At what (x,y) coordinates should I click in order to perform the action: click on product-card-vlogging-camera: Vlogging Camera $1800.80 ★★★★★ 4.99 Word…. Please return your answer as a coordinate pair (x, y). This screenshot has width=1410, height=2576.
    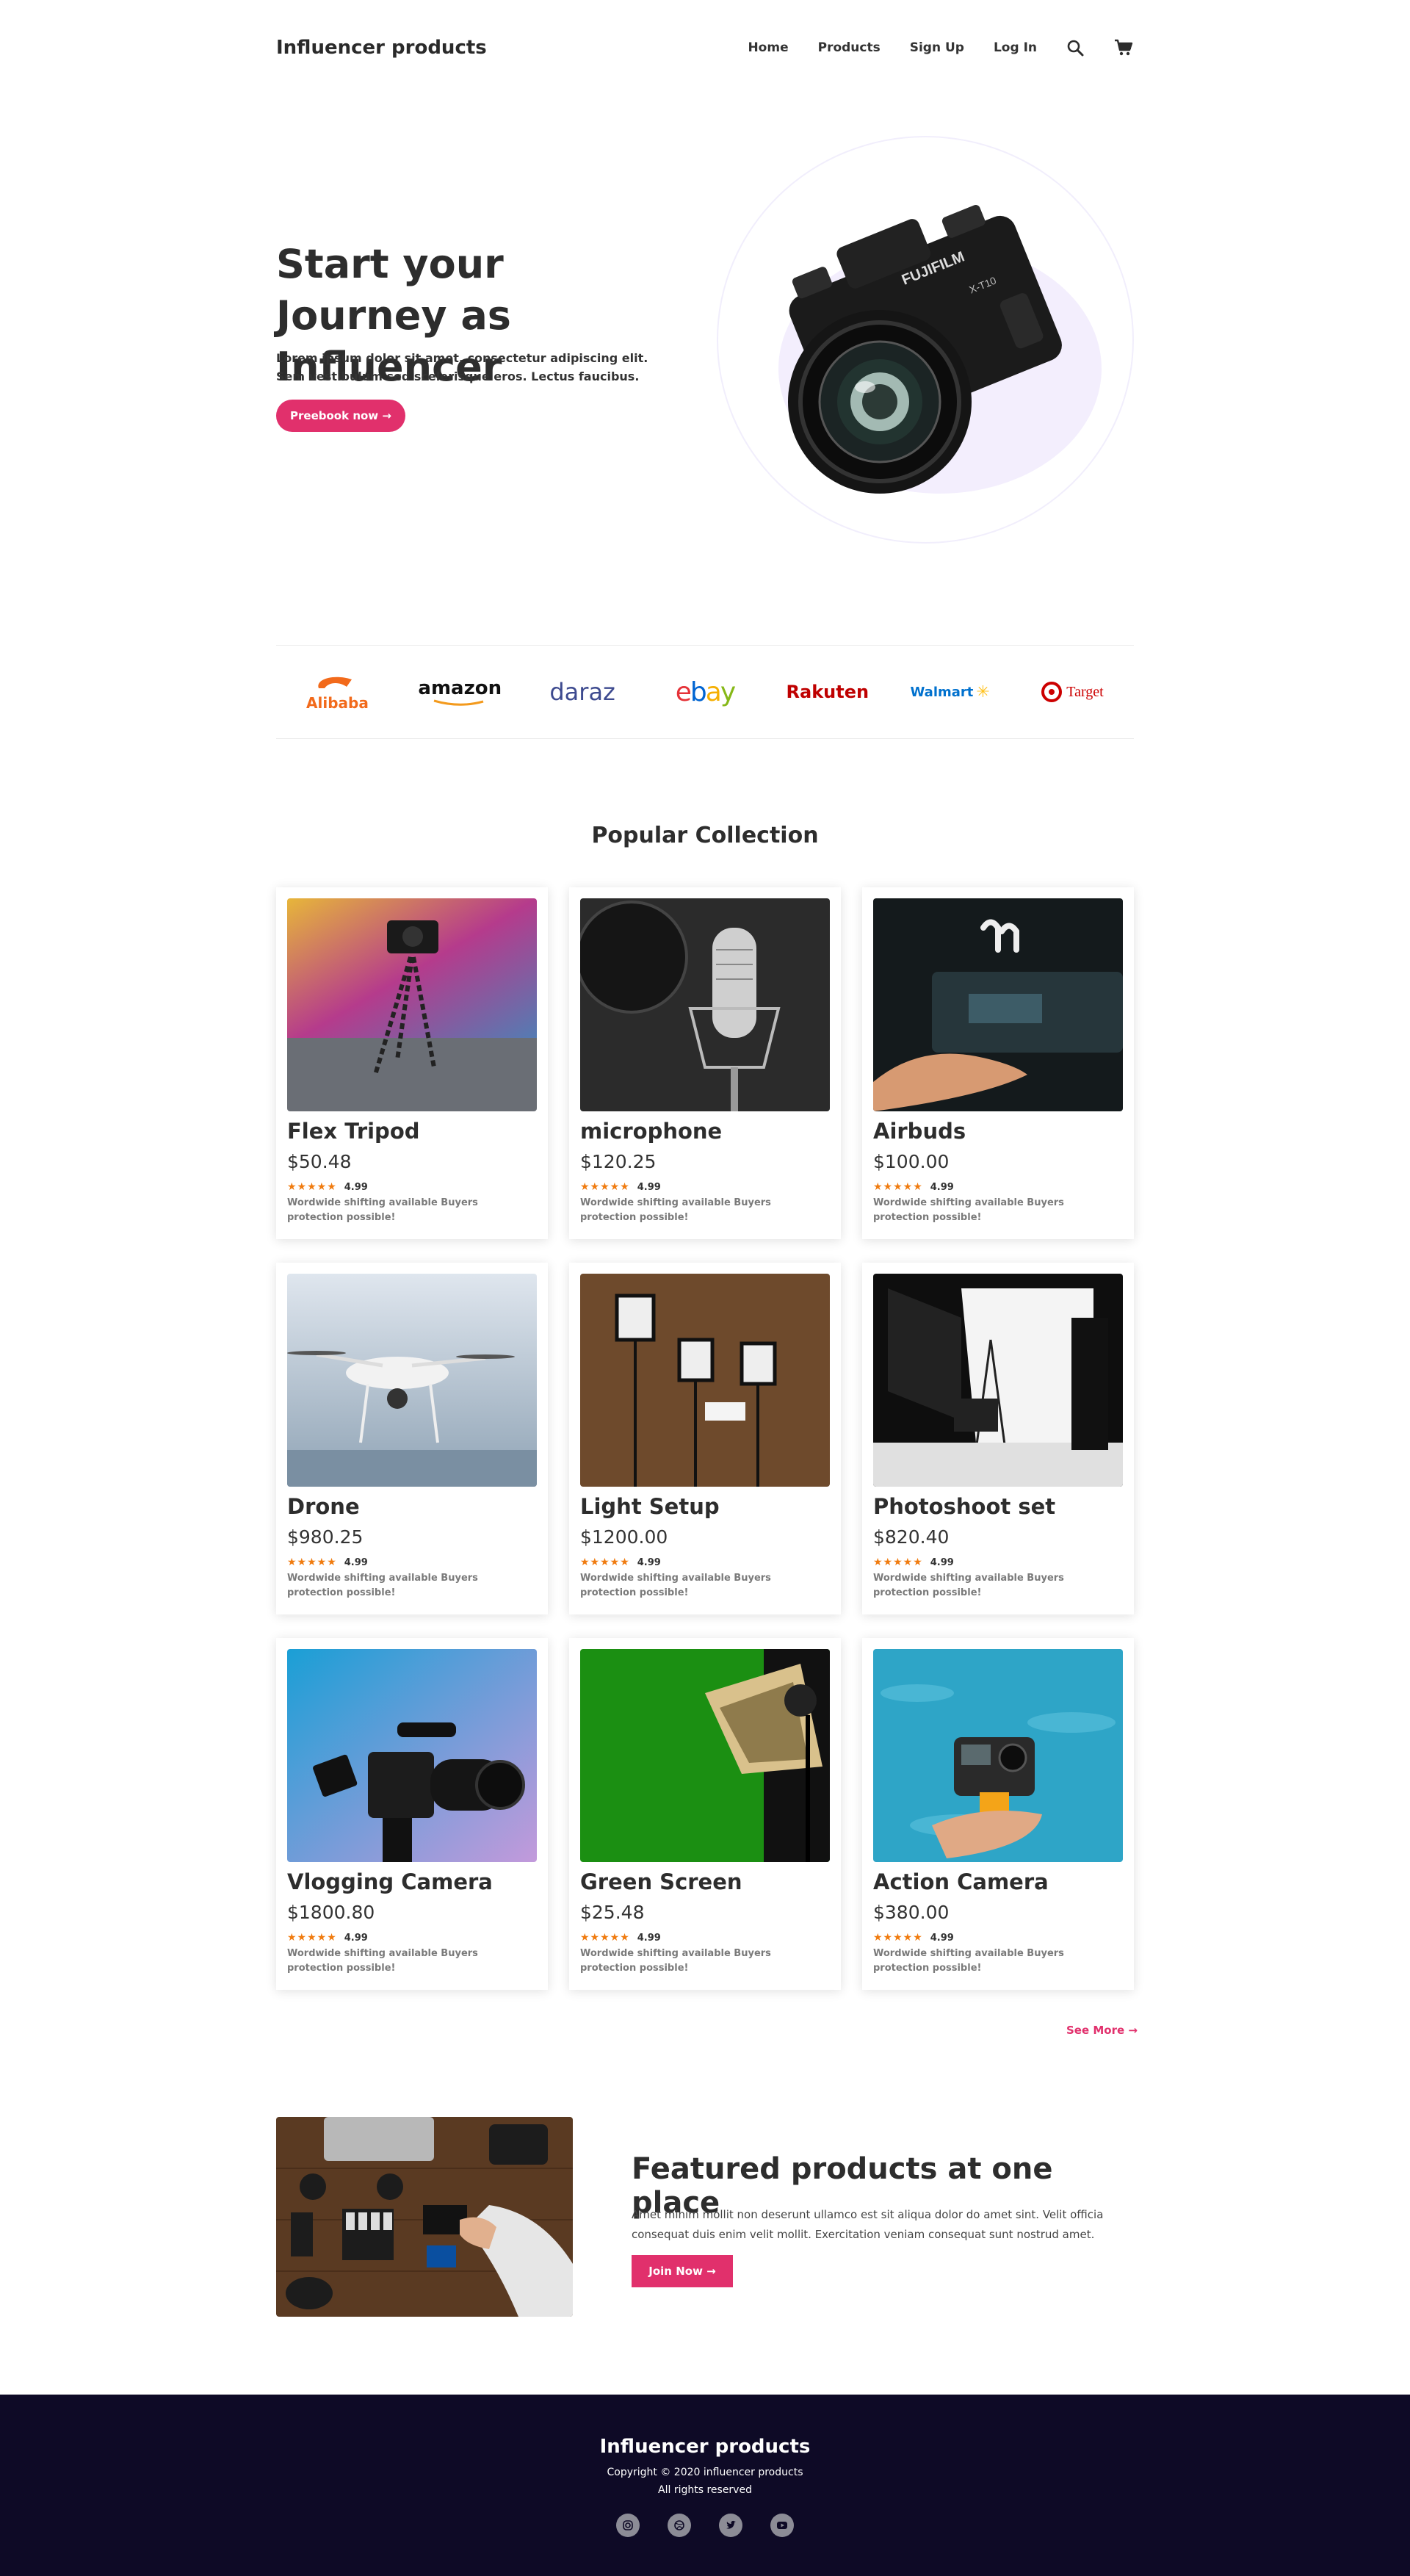
    Looking at the image, I should click on (412, 1814).